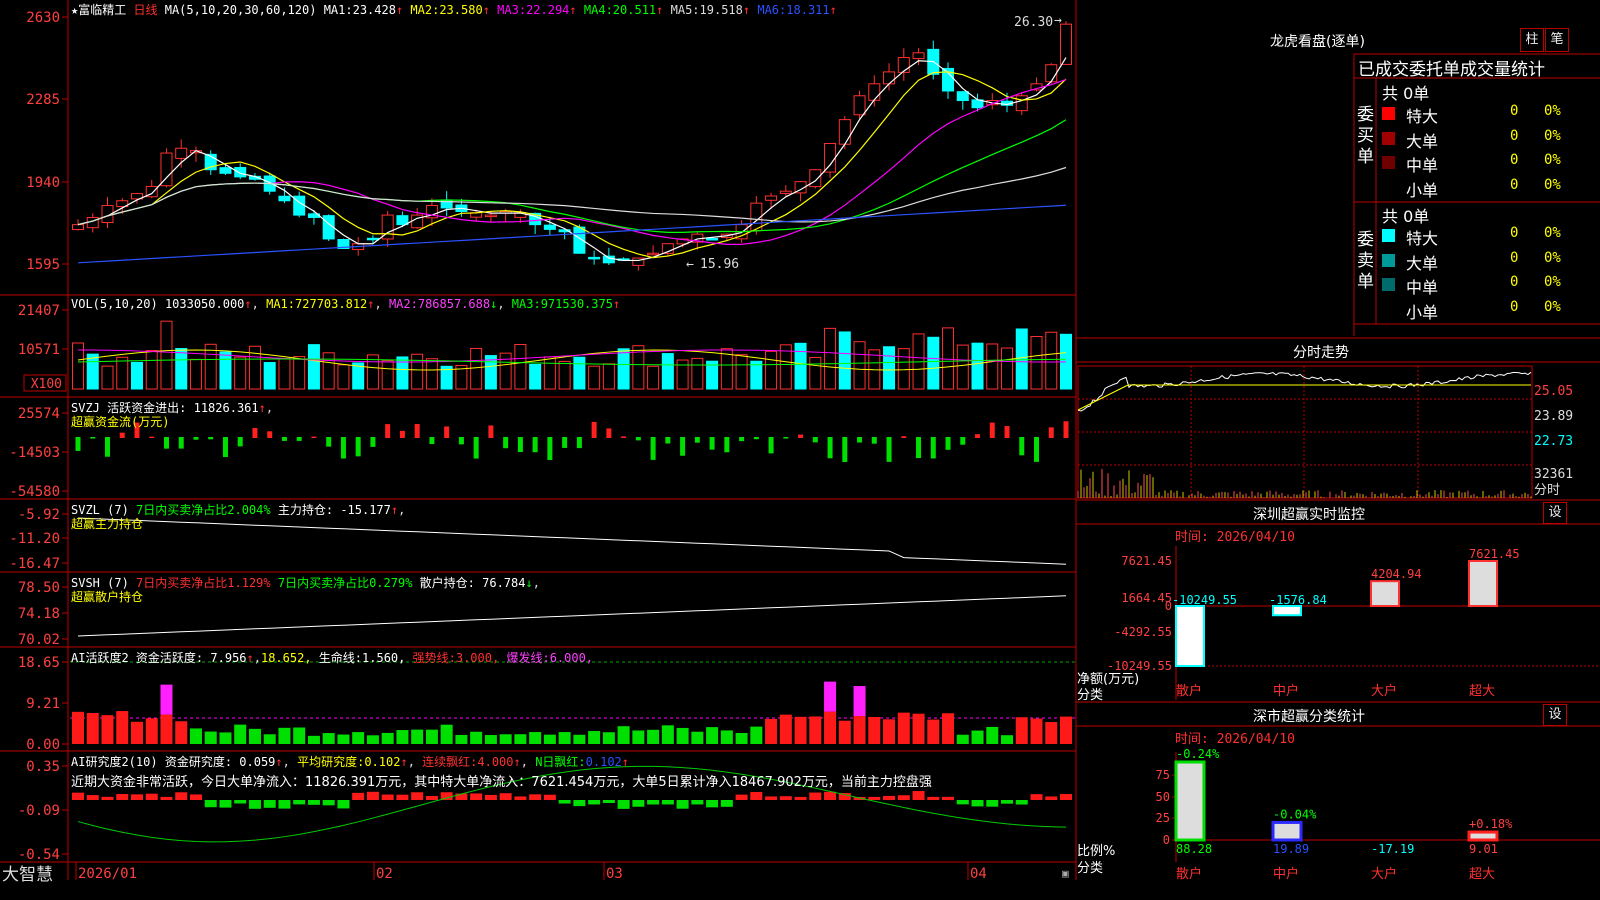  What do you see at coordinates (1555, 513) in the screenshot?
I see `monitor-settings-button: 设` at bounding box center [1555, 513].